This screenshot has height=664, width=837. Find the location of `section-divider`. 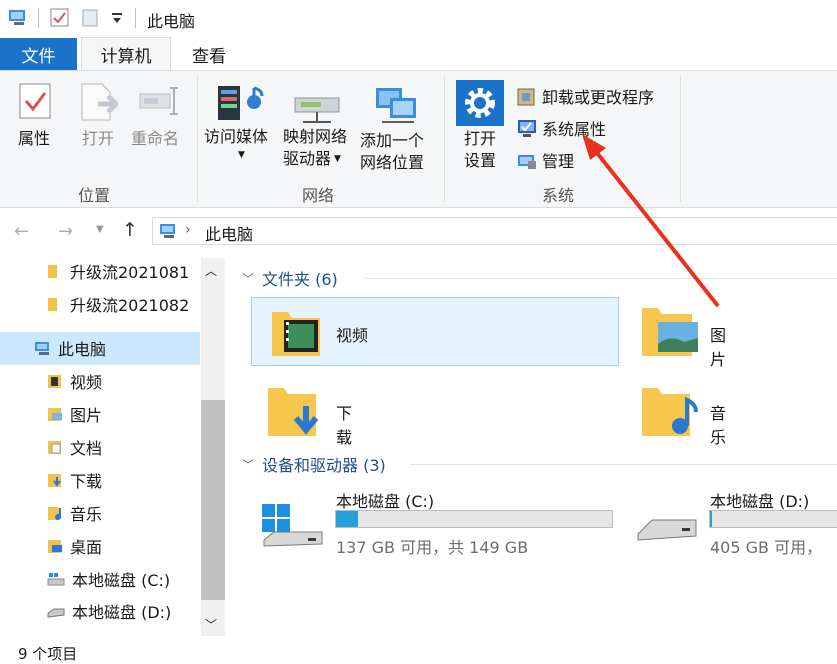

section-divider is located at coordinates (623, 464).